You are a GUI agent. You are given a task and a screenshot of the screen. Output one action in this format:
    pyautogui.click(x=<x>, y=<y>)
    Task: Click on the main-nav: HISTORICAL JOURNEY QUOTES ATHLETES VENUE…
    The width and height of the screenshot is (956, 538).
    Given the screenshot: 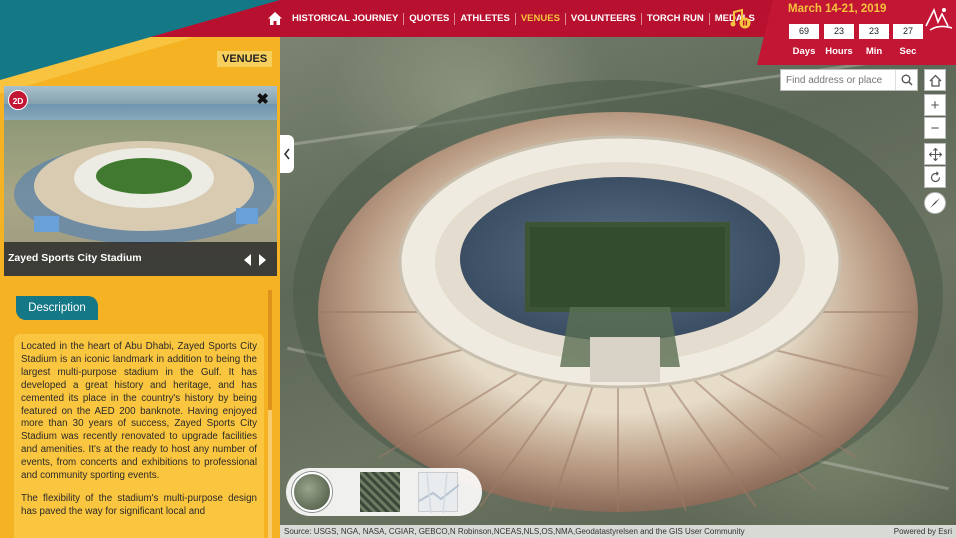 What is the action you would take?
    pyautogui.click(x=513, y=18)
    